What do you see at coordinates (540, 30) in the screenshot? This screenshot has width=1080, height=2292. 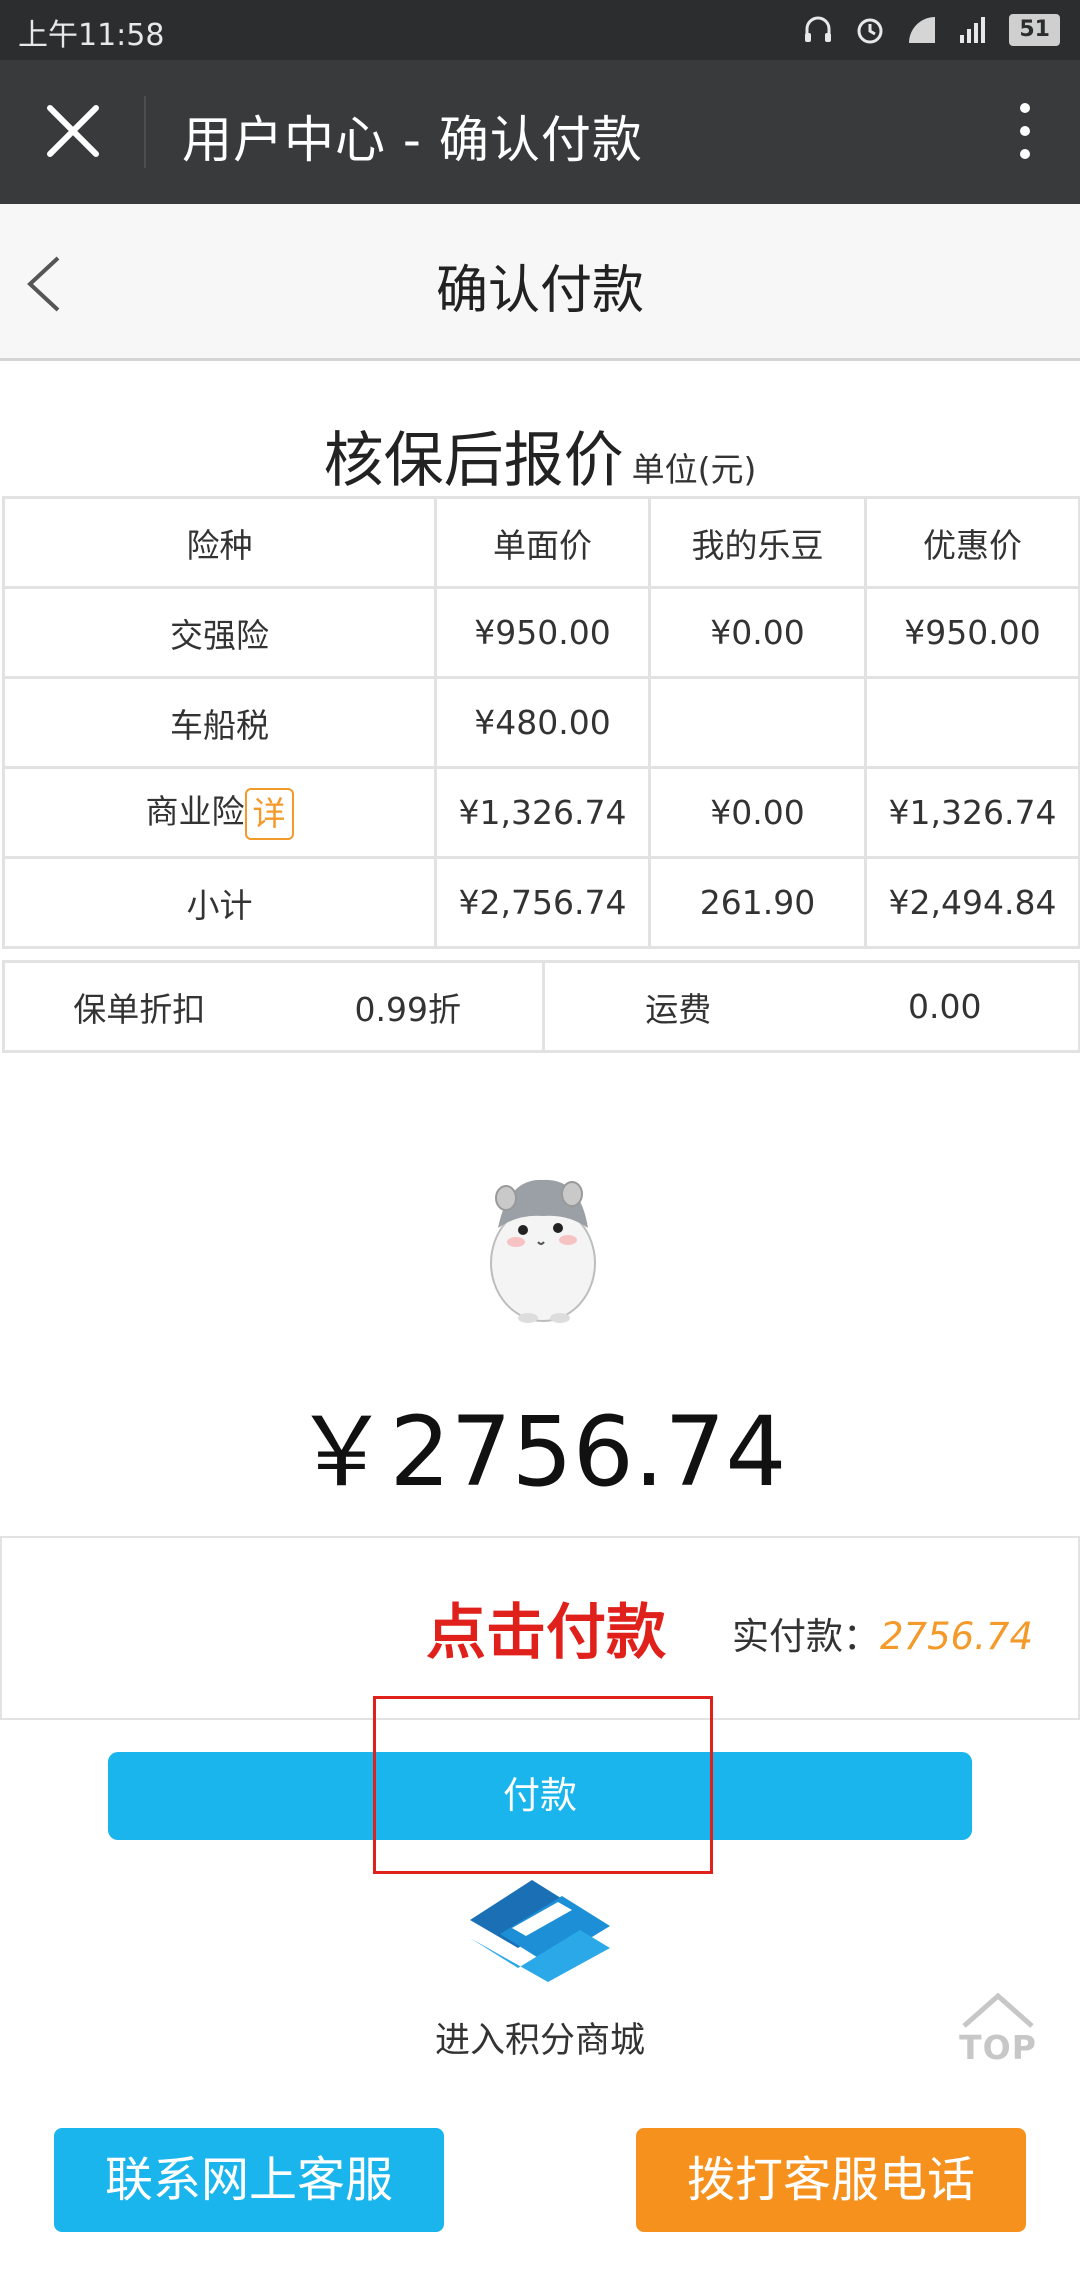 I see `status-bar: 上午11:58 51` at bounding box center [540, 30].